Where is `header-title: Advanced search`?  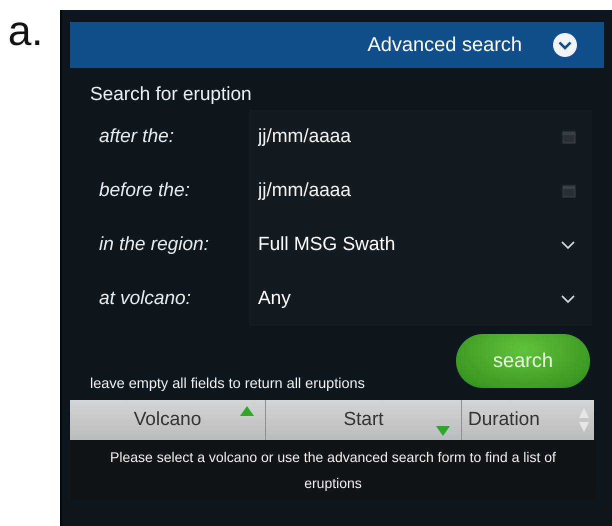
header-title: Advanced search is located at coordinates (444, 45).